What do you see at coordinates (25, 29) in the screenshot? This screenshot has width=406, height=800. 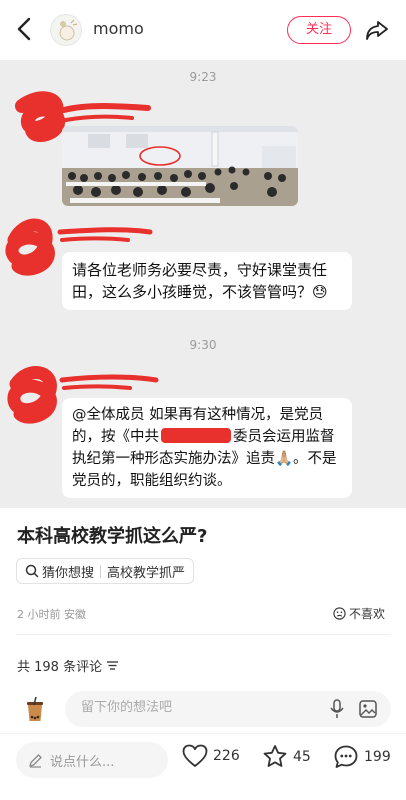 I see `back-arrow-icon` at bounding box center [25, 29].